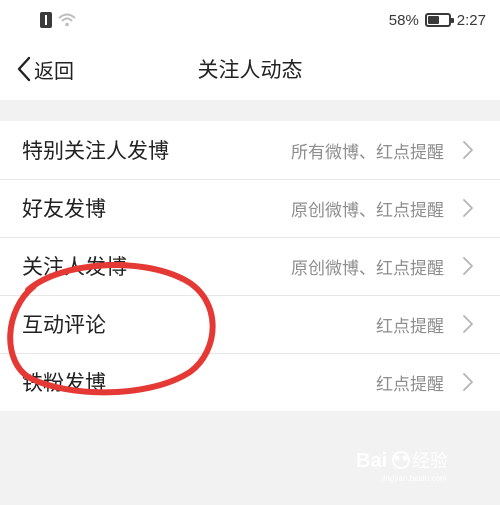 Image resolution: width=500 pixels, height=505 pixels. What do you see at coordinates (403, 20) in the screenshot?
I see `battery-percent: 58%` at bounding box center [403, 20].